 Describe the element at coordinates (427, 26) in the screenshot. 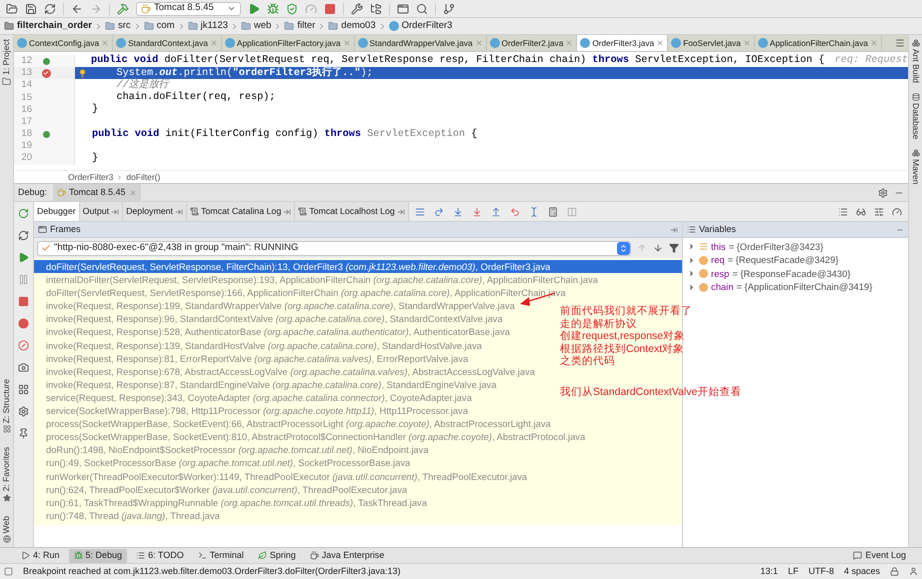

I see `path-item: OrderFilter3` at that location.